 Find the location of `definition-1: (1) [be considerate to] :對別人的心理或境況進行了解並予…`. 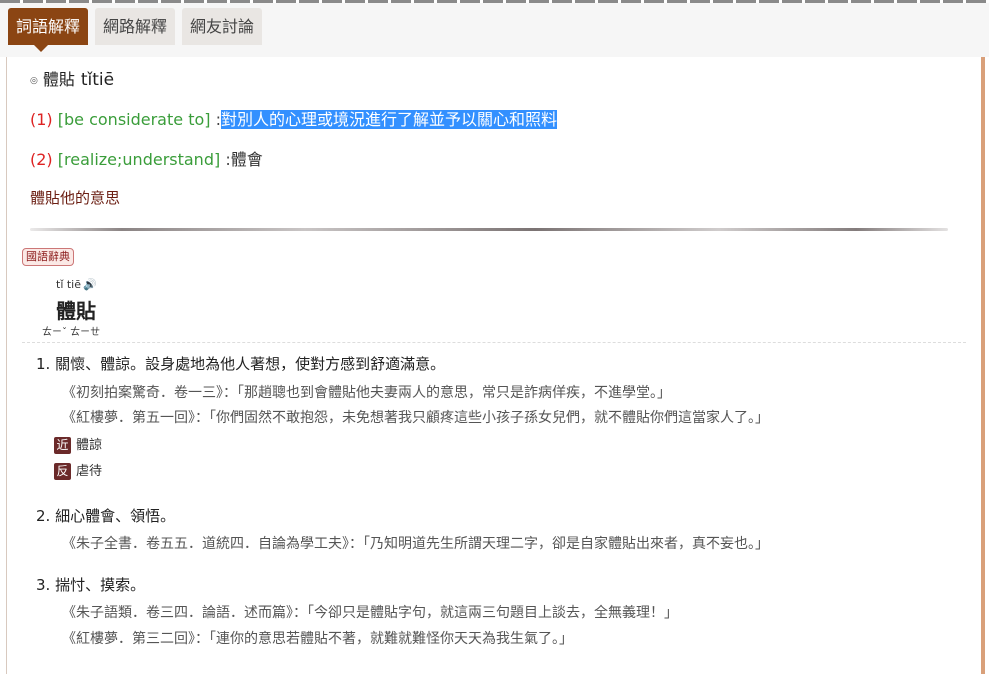

definition-1: (1) [be considerate to] :對別人的心理或境況進行了解並予… is located at coordinates (293, 118).